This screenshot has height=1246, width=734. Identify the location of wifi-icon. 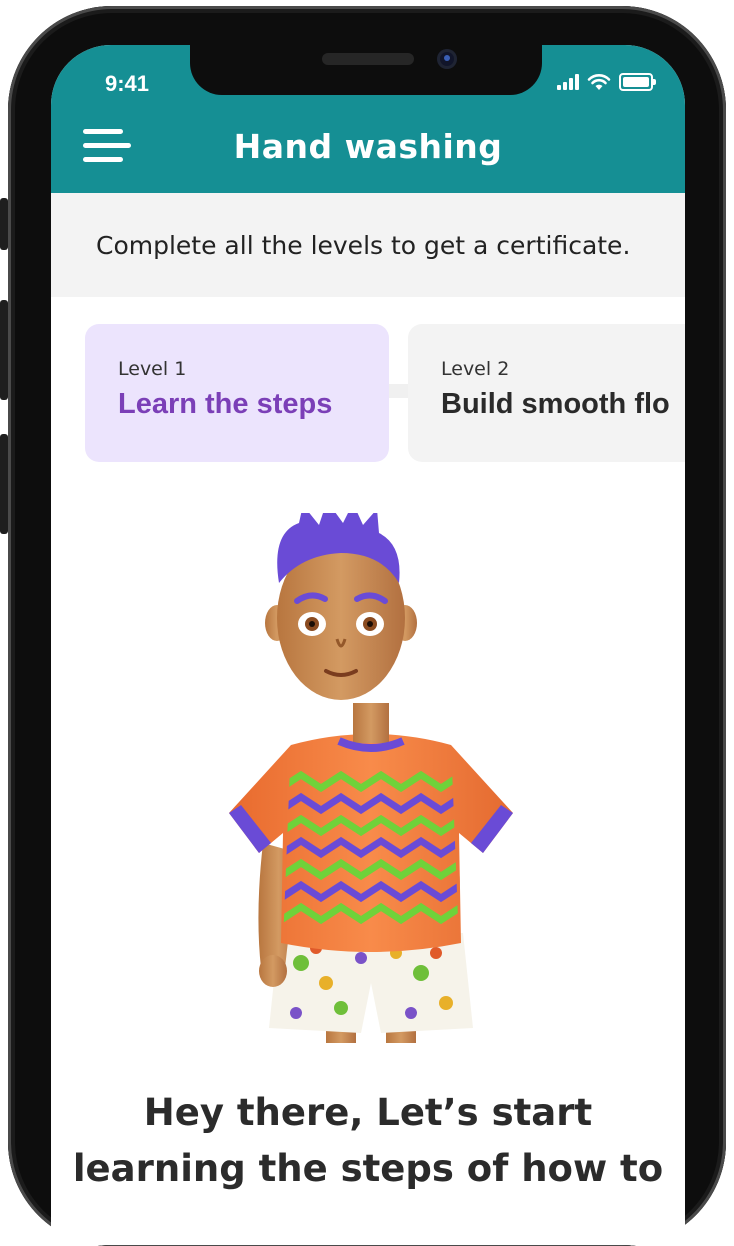
(599, 82).